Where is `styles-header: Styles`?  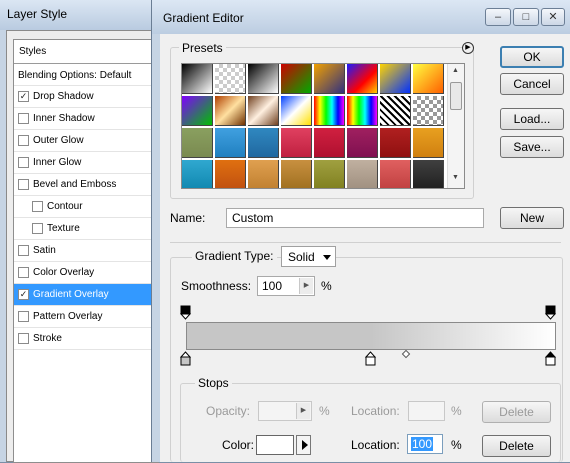
styles-header: Styles is located at coordinates (86, 52).